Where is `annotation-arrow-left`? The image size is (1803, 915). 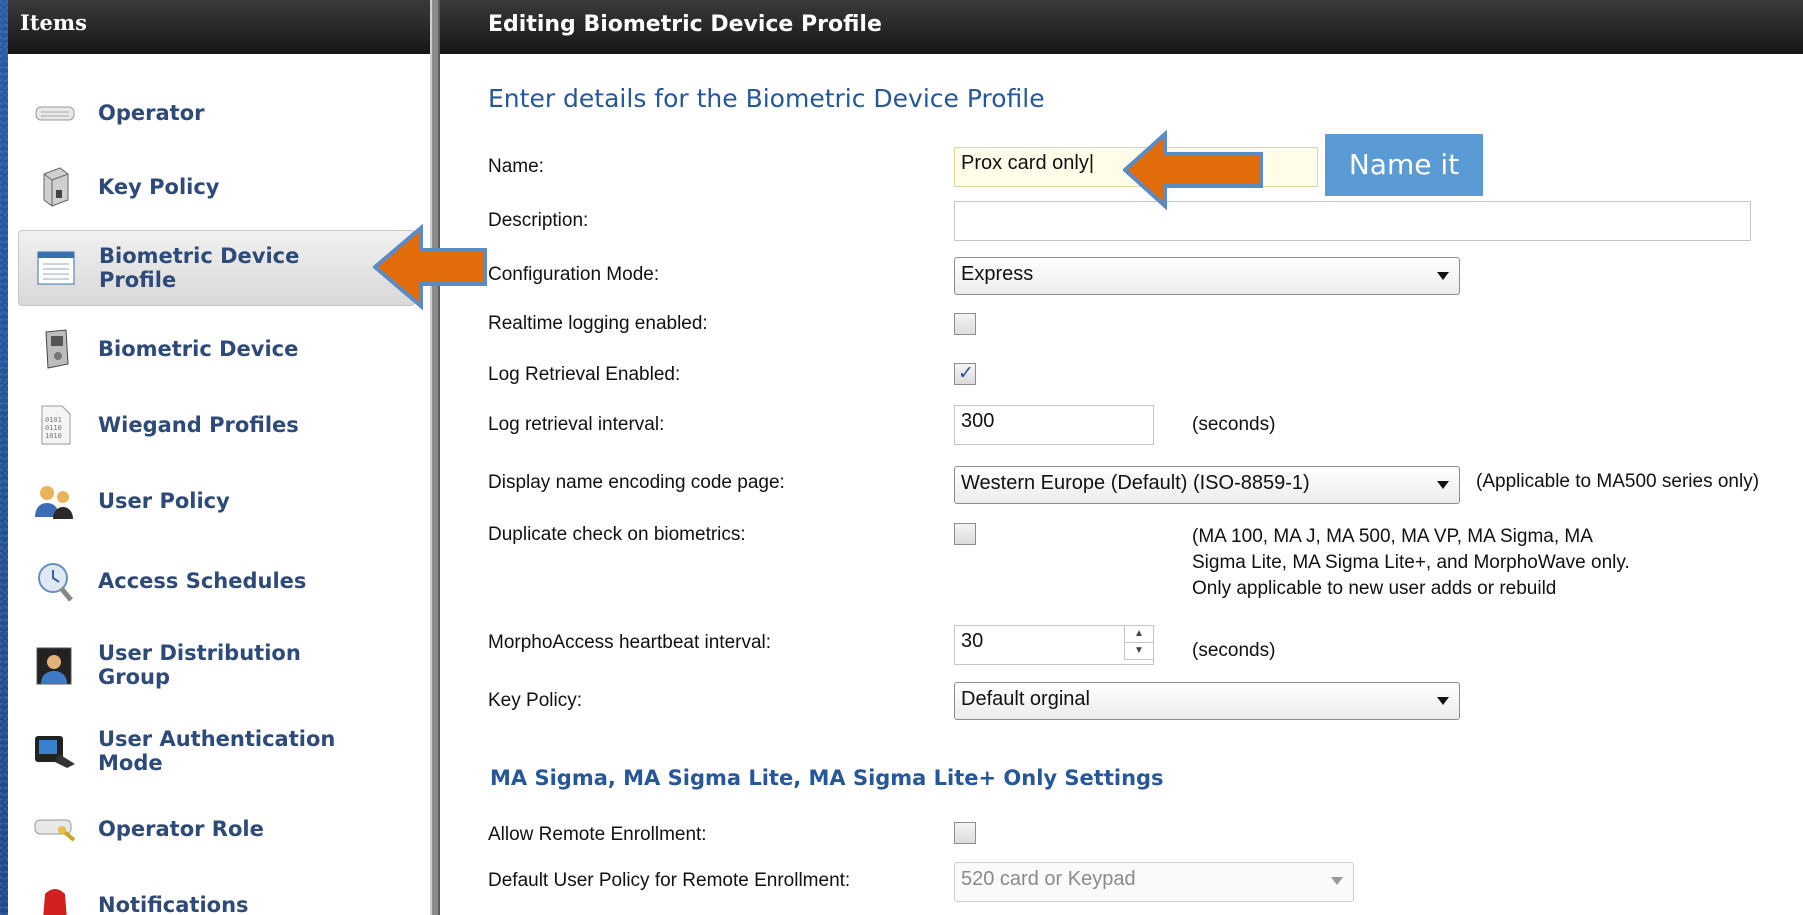
annotation-arrow-left is located at coordinates (430, 267).